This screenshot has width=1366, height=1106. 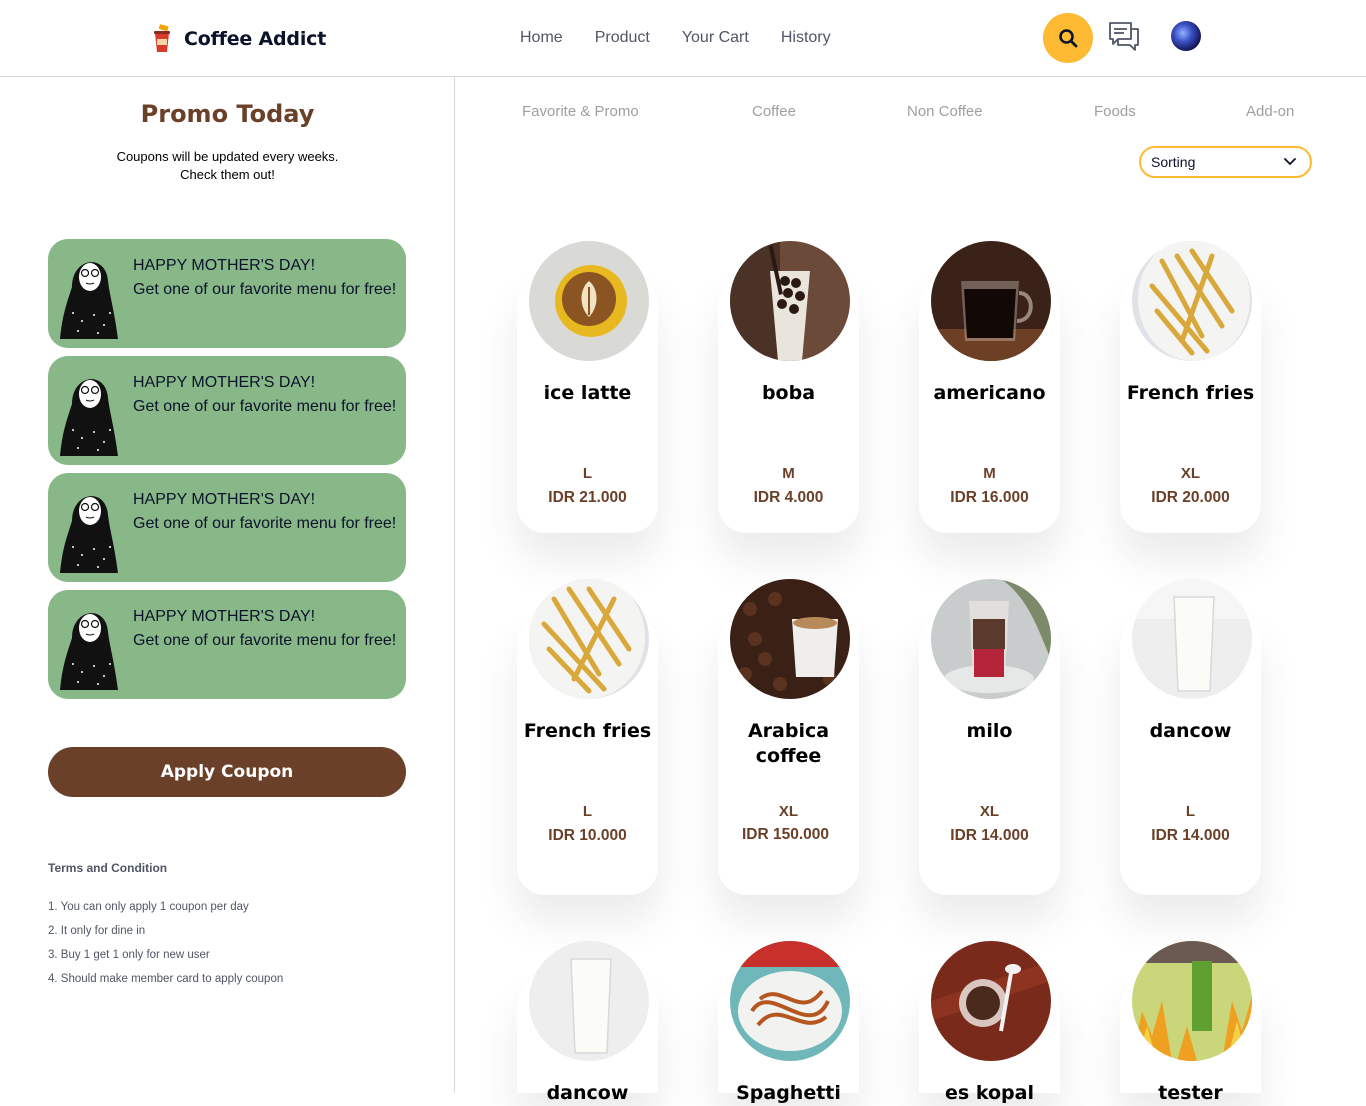 What do you see at coordinates (587, 393) in the screenshot?
I see `product-name: ice latte` at bounding box center [587, 393].